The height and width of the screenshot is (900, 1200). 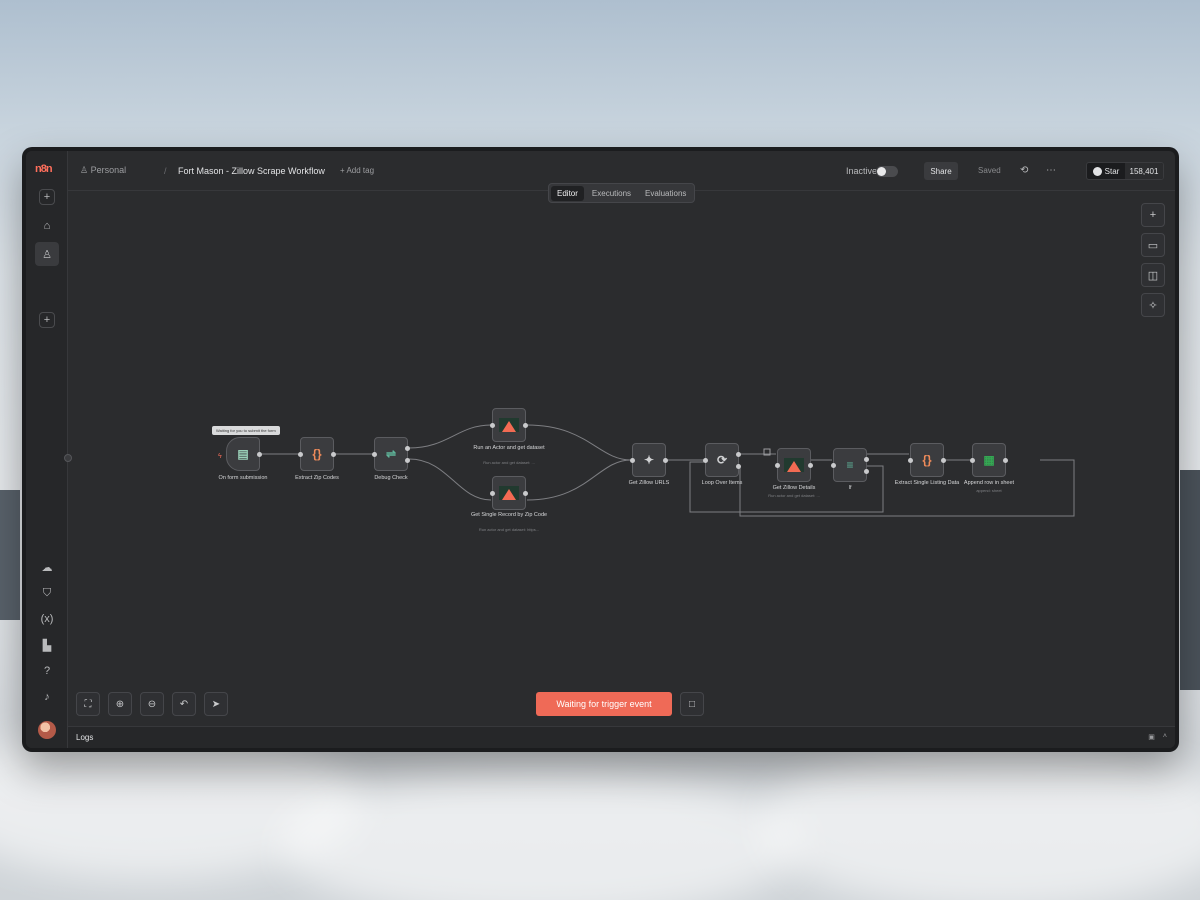 I want to click on sidebar: n8n + ⌂ ♙ + ☁ ⛉ (x) ▙ ? ♪, so click(x=47, y=449).